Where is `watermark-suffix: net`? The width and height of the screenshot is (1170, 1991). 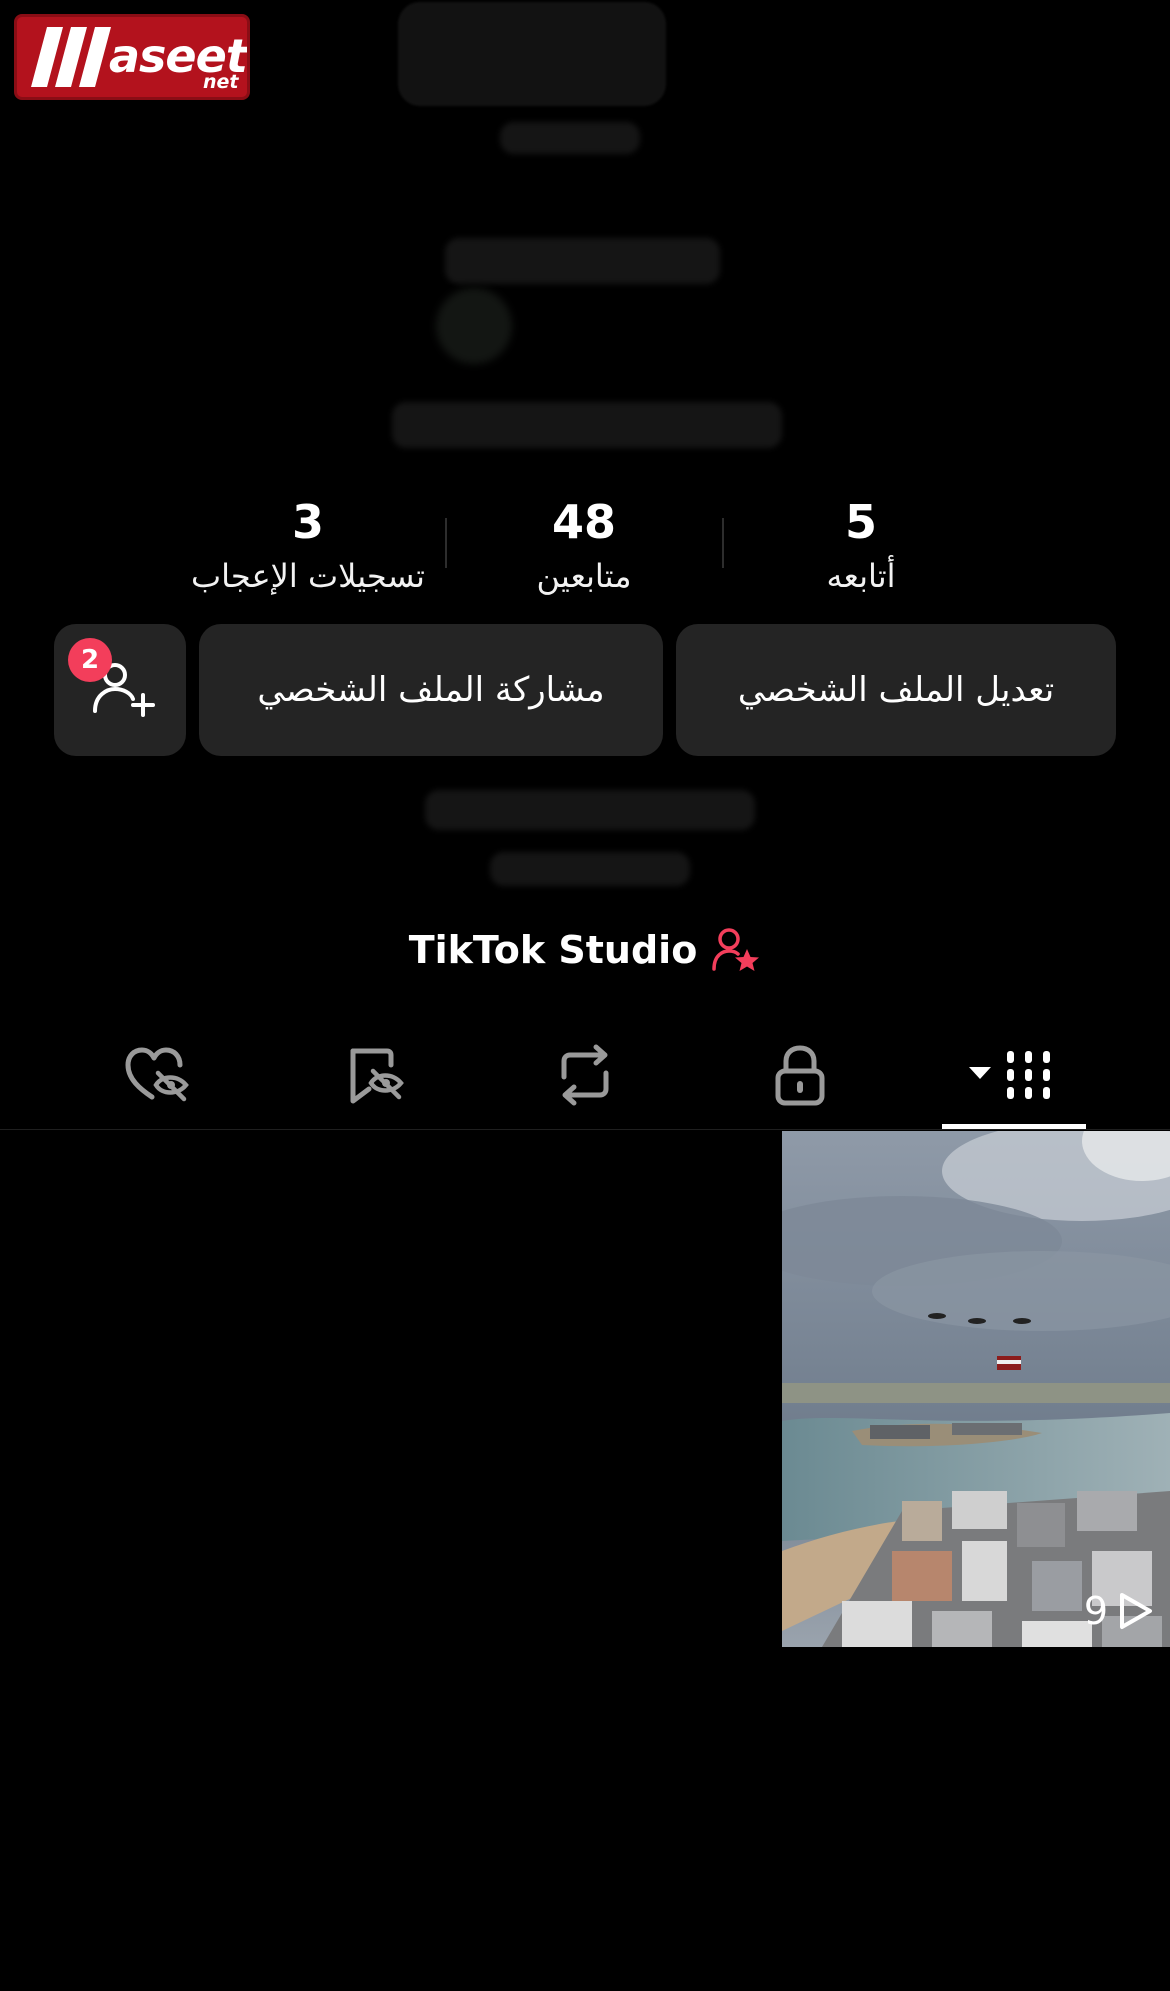 watermark-suffix: net is located at coordinates (221, 82).